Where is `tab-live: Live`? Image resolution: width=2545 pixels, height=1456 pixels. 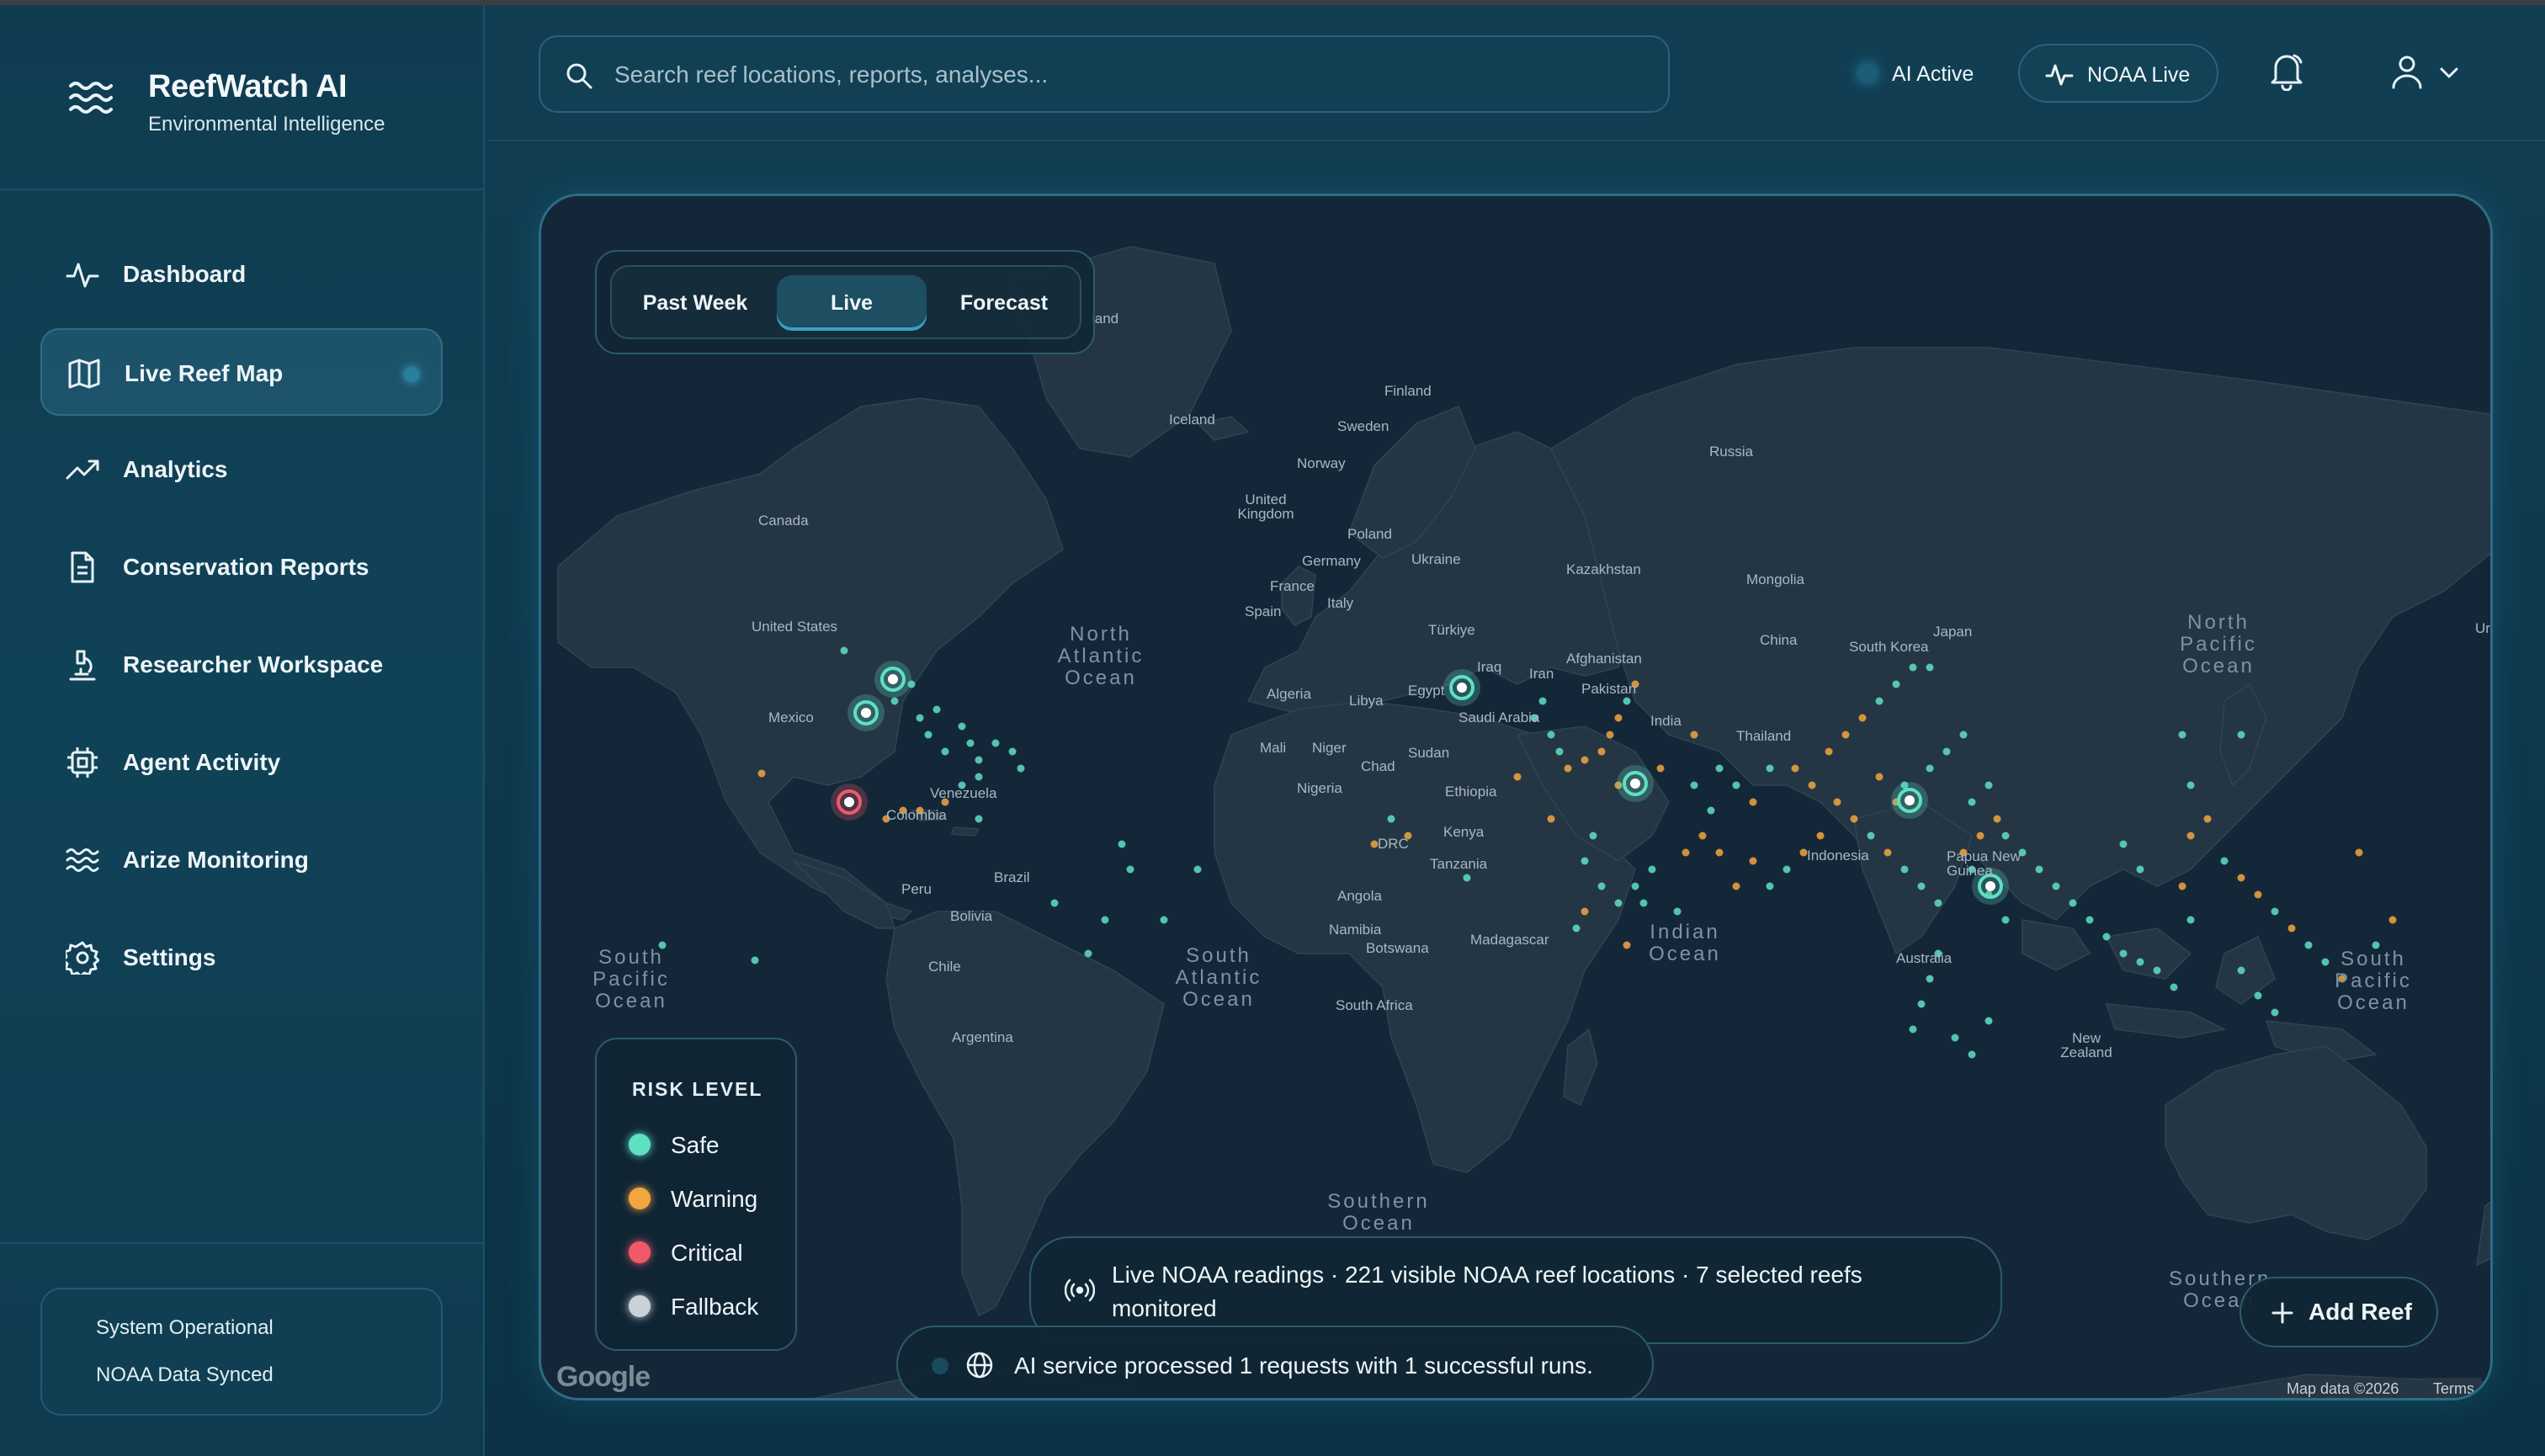
tab-live: Live is located at coordinates (852, 303).